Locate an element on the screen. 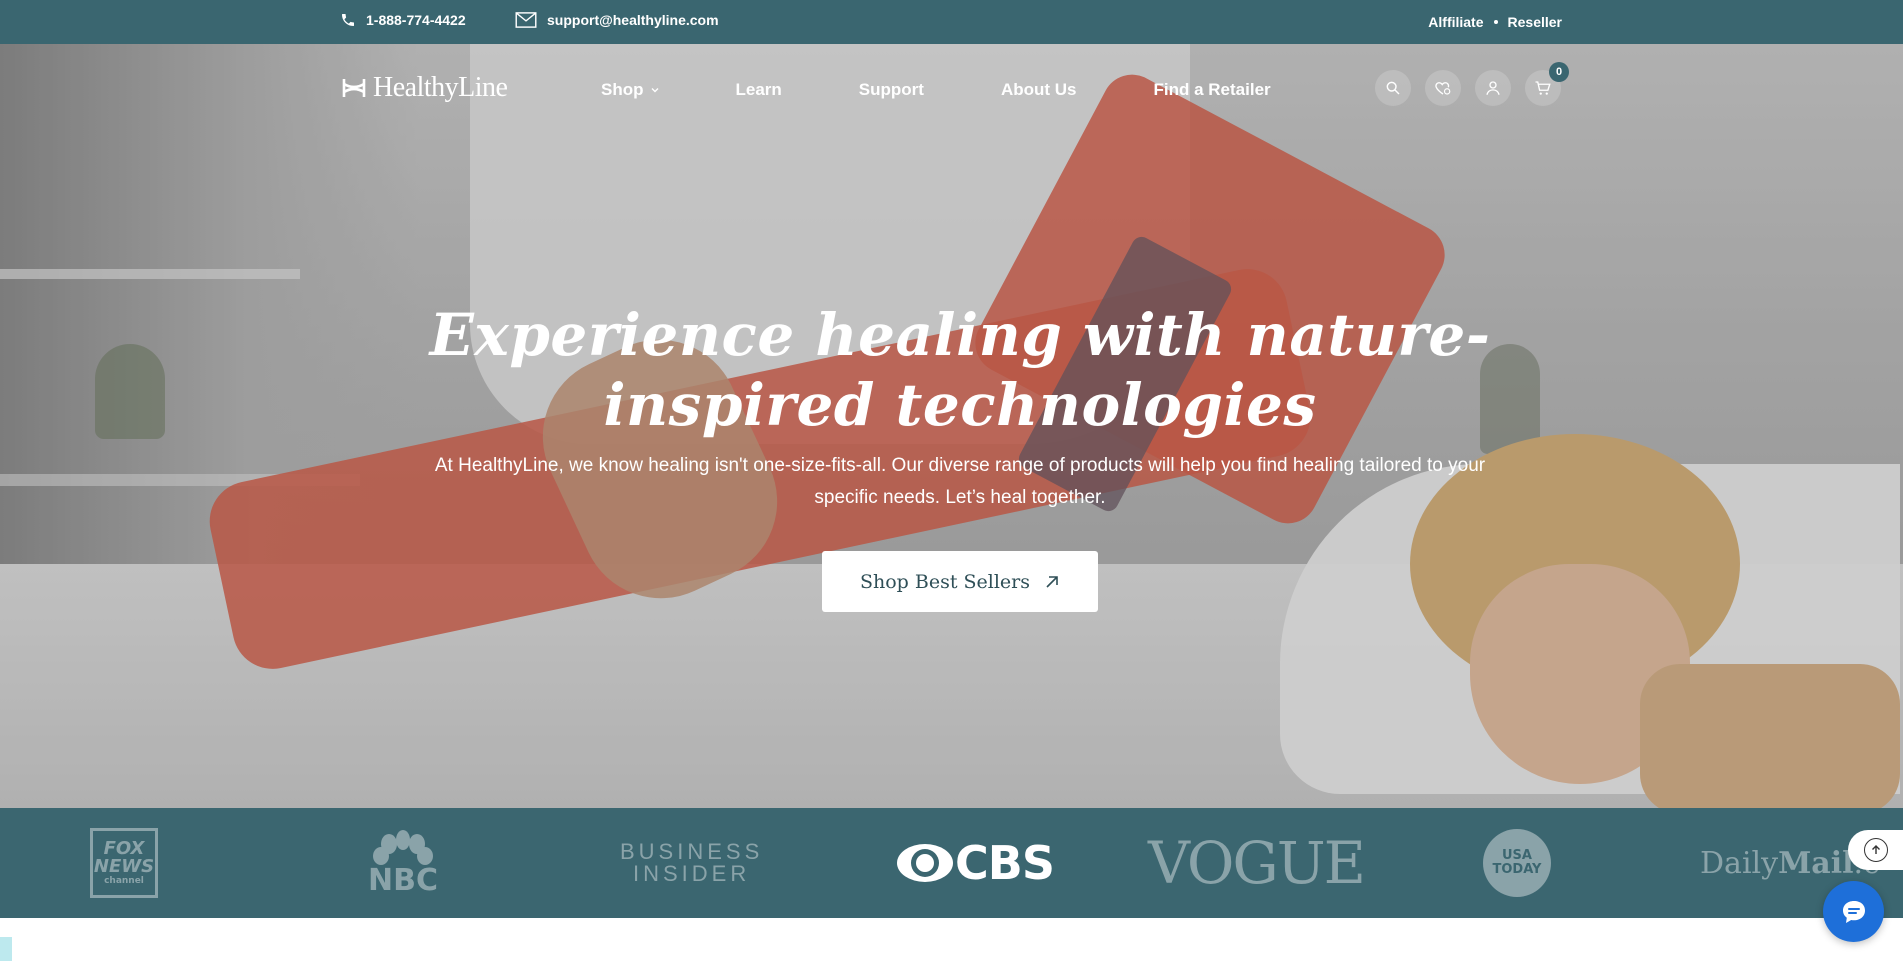 The width and height of the screenshot is (1903, 961). fox-news-logo: FOX NEWS channel is located at coordinates (125, 863).